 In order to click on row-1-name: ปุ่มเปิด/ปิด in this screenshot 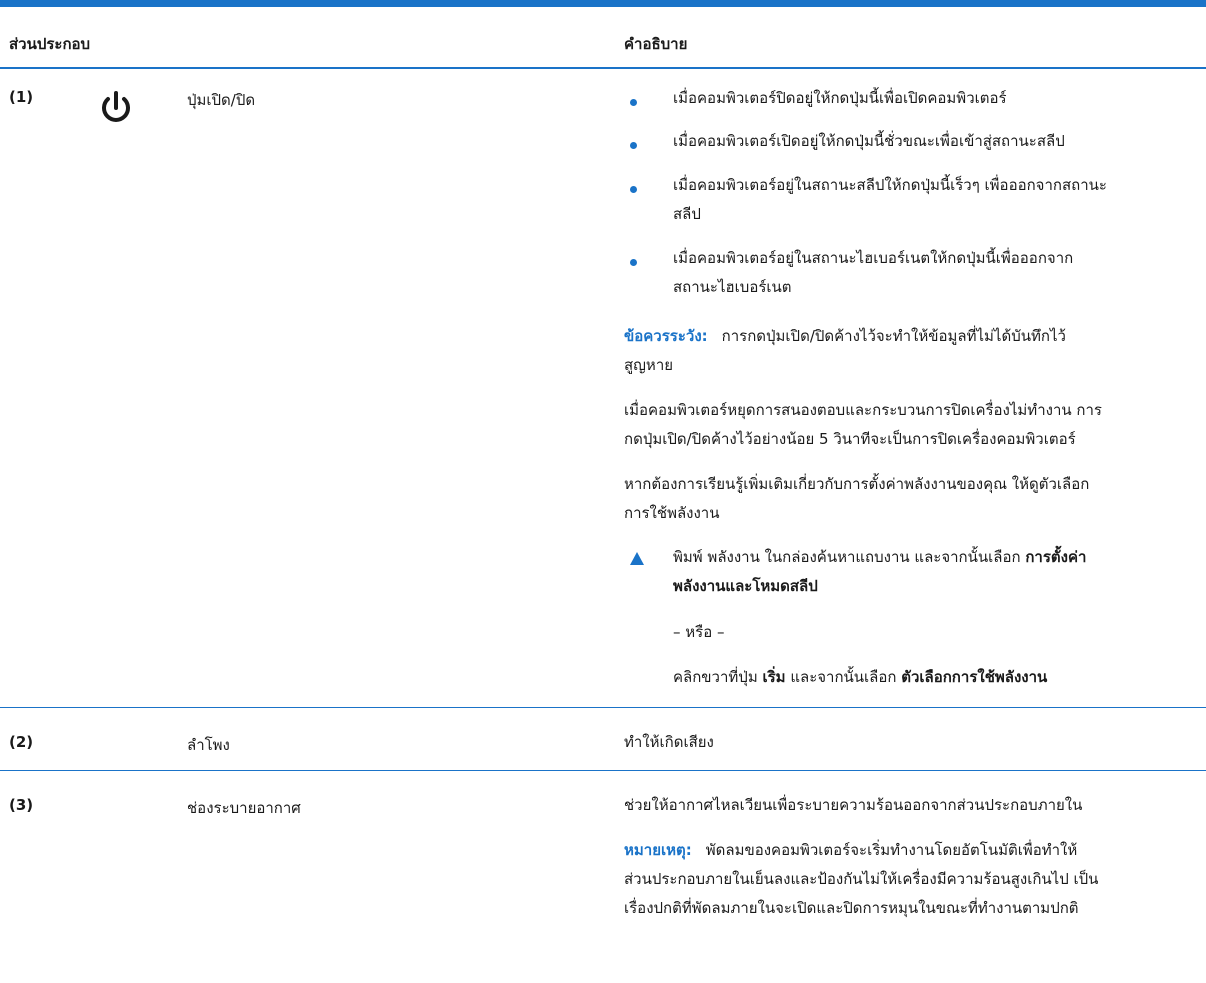, I will do `click(221, 100)`.